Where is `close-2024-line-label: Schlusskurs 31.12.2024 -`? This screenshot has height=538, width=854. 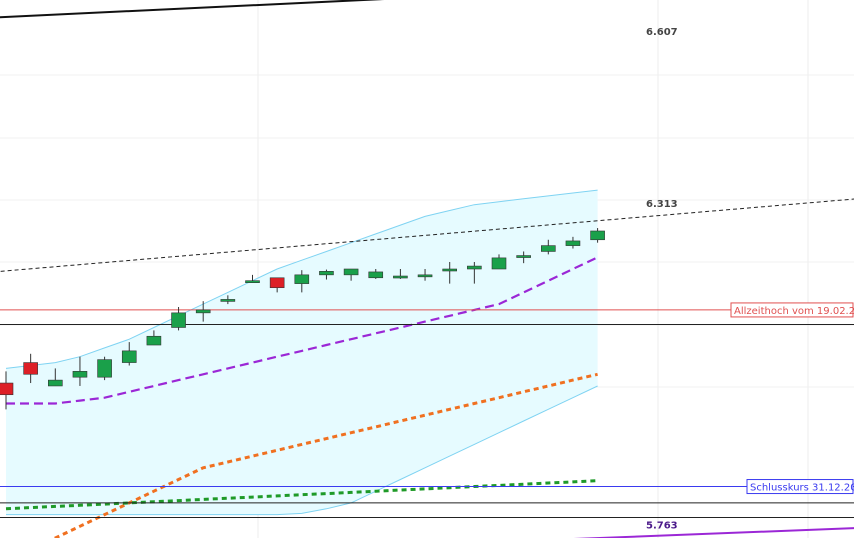 close-2024-line-label: Schlusskurs 31.12.2024 - is located at coordinates (802, 488).